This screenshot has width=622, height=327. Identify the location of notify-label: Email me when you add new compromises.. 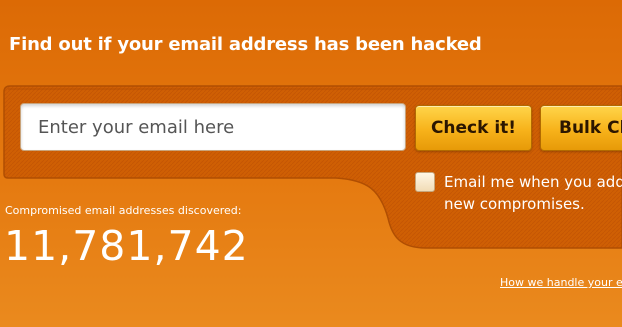
(533, 193).